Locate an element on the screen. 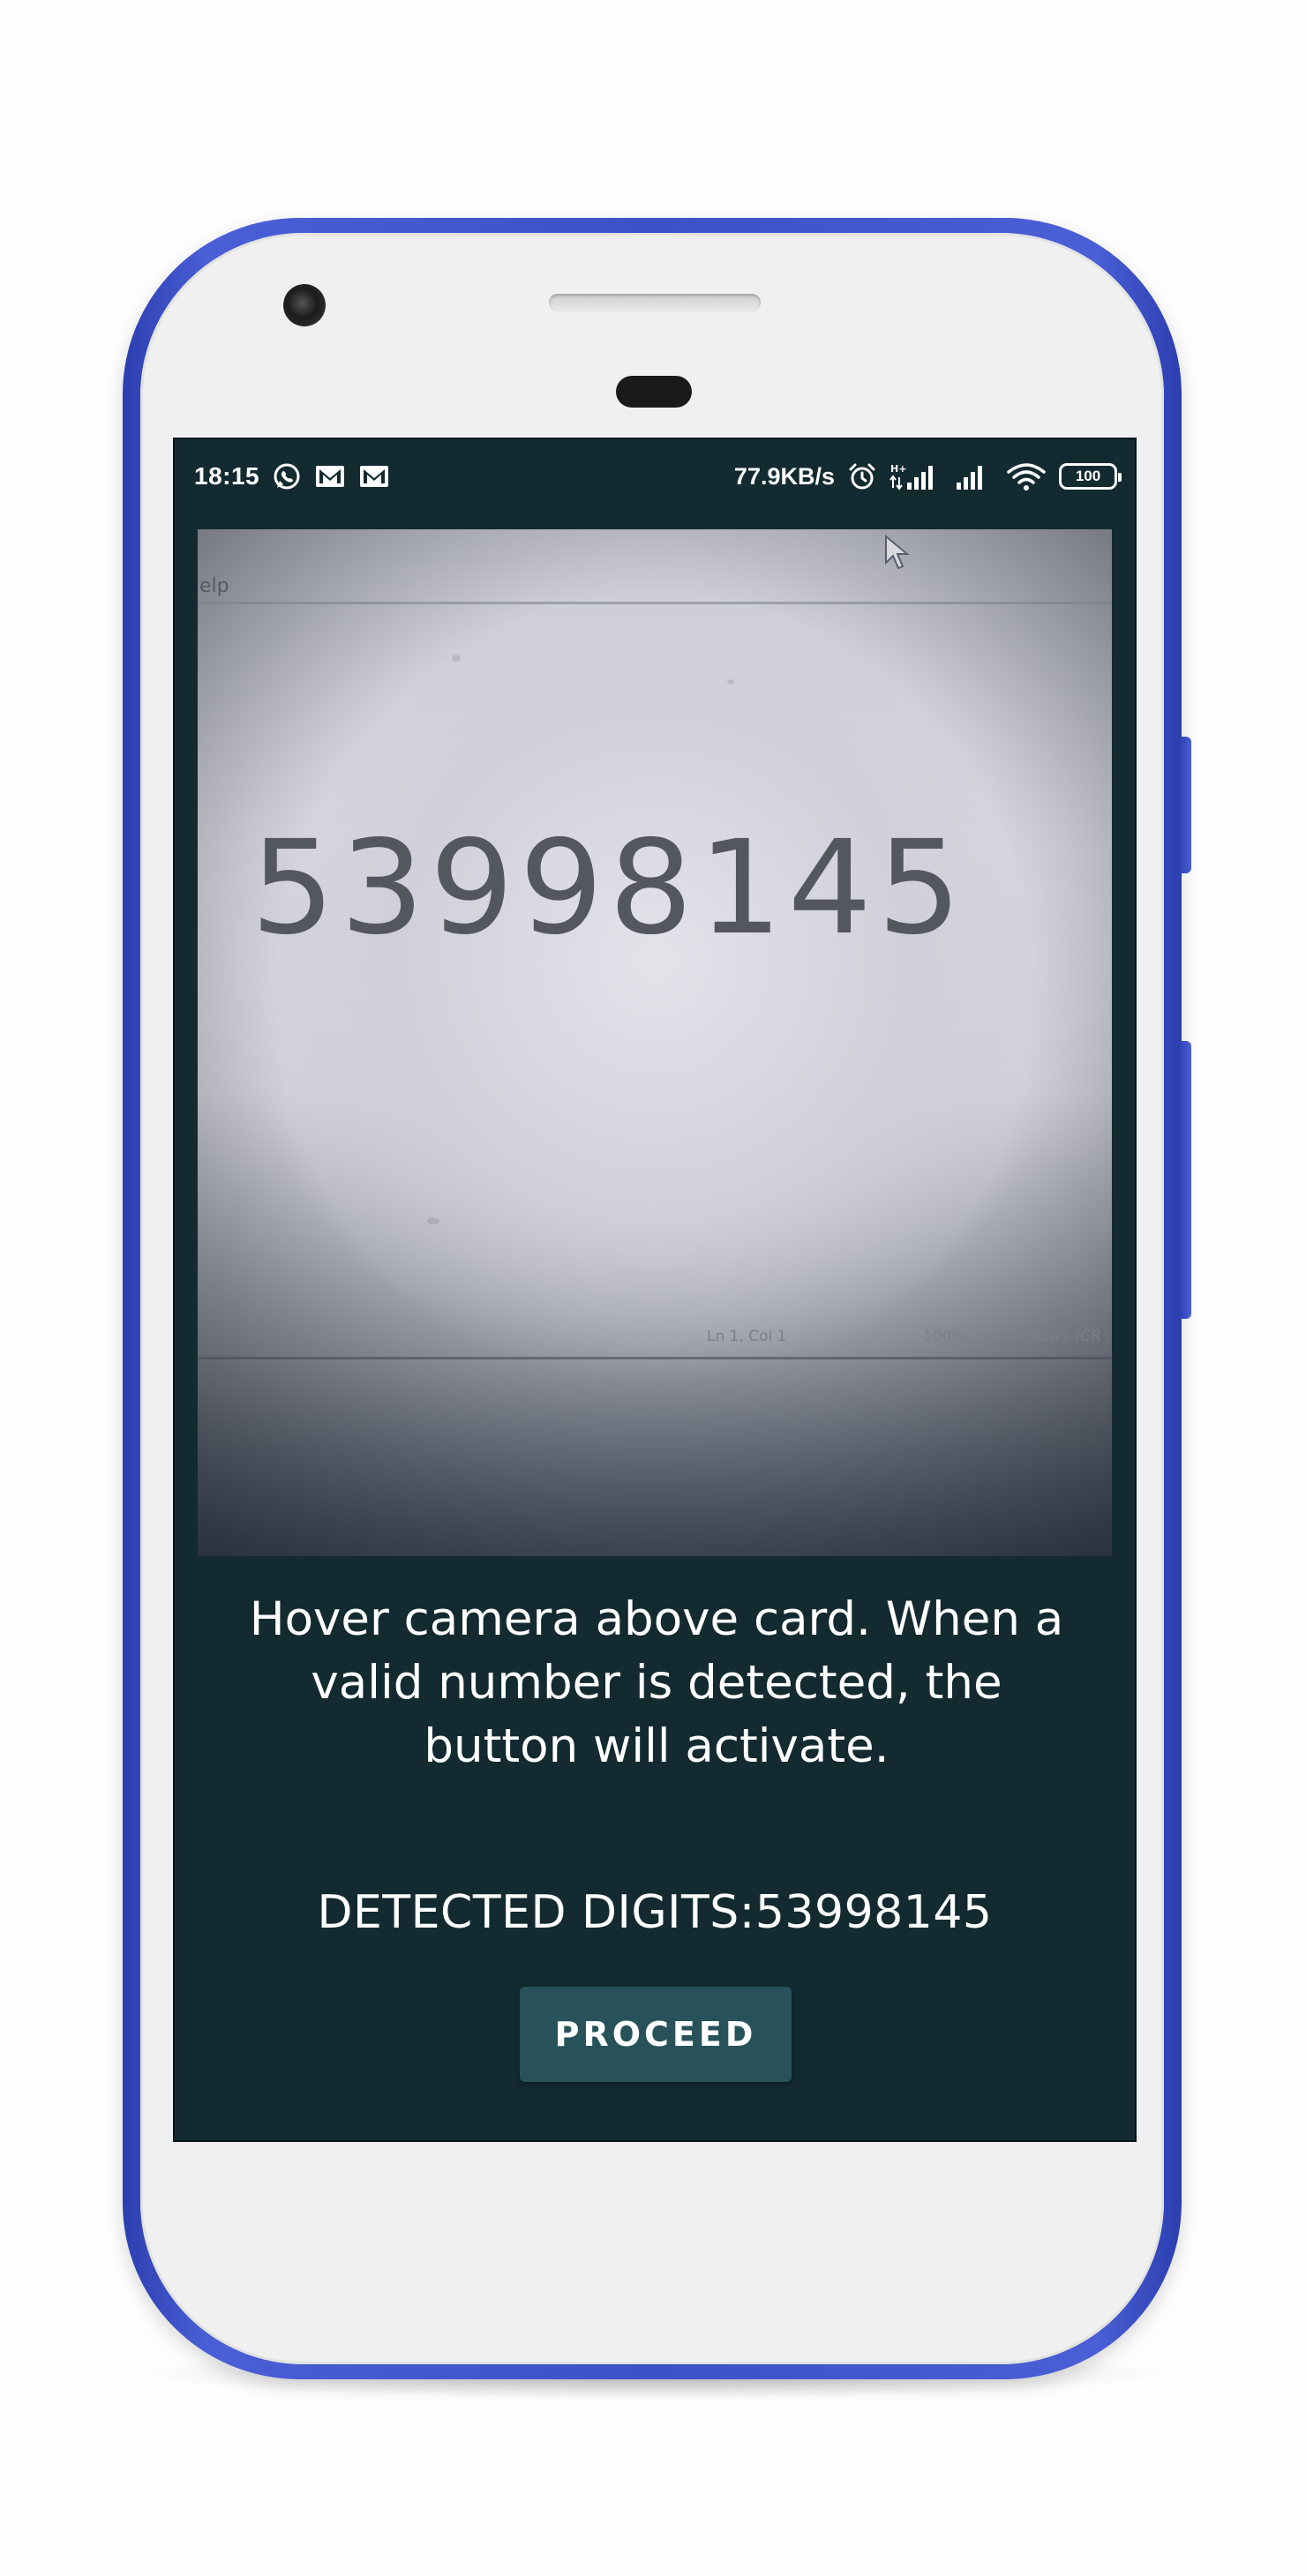  preview-status-position: Ln 1, Col 1 is located at coordinates (747, 1337).